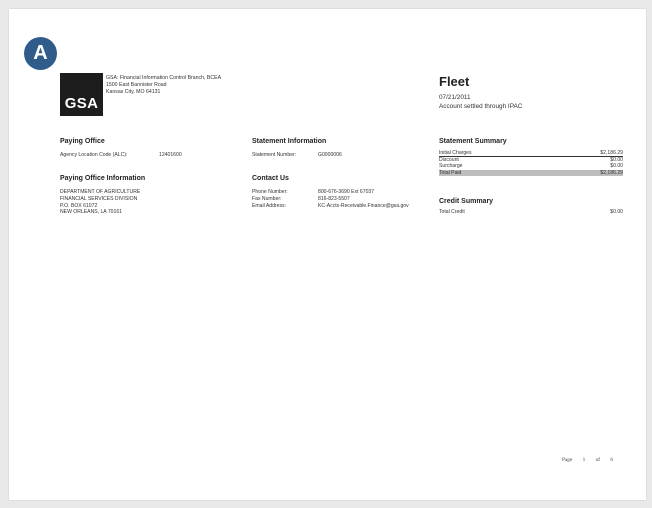 The image size is (652, 508). What do you see at coordinates (100, 192) in the screenshot?
I see `address-line: DEPARTMENT OF AGRICULTURE` at bounding box center [100, 192].